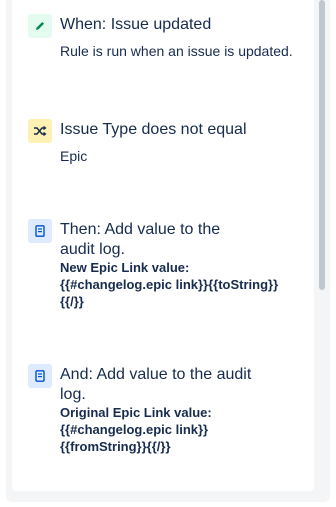 The height and width of the screenshot is (507, 336). Describe the element at coordinates (72, 301) in the screenshot. I see `step-detail-line3: {{/}}` at that location.